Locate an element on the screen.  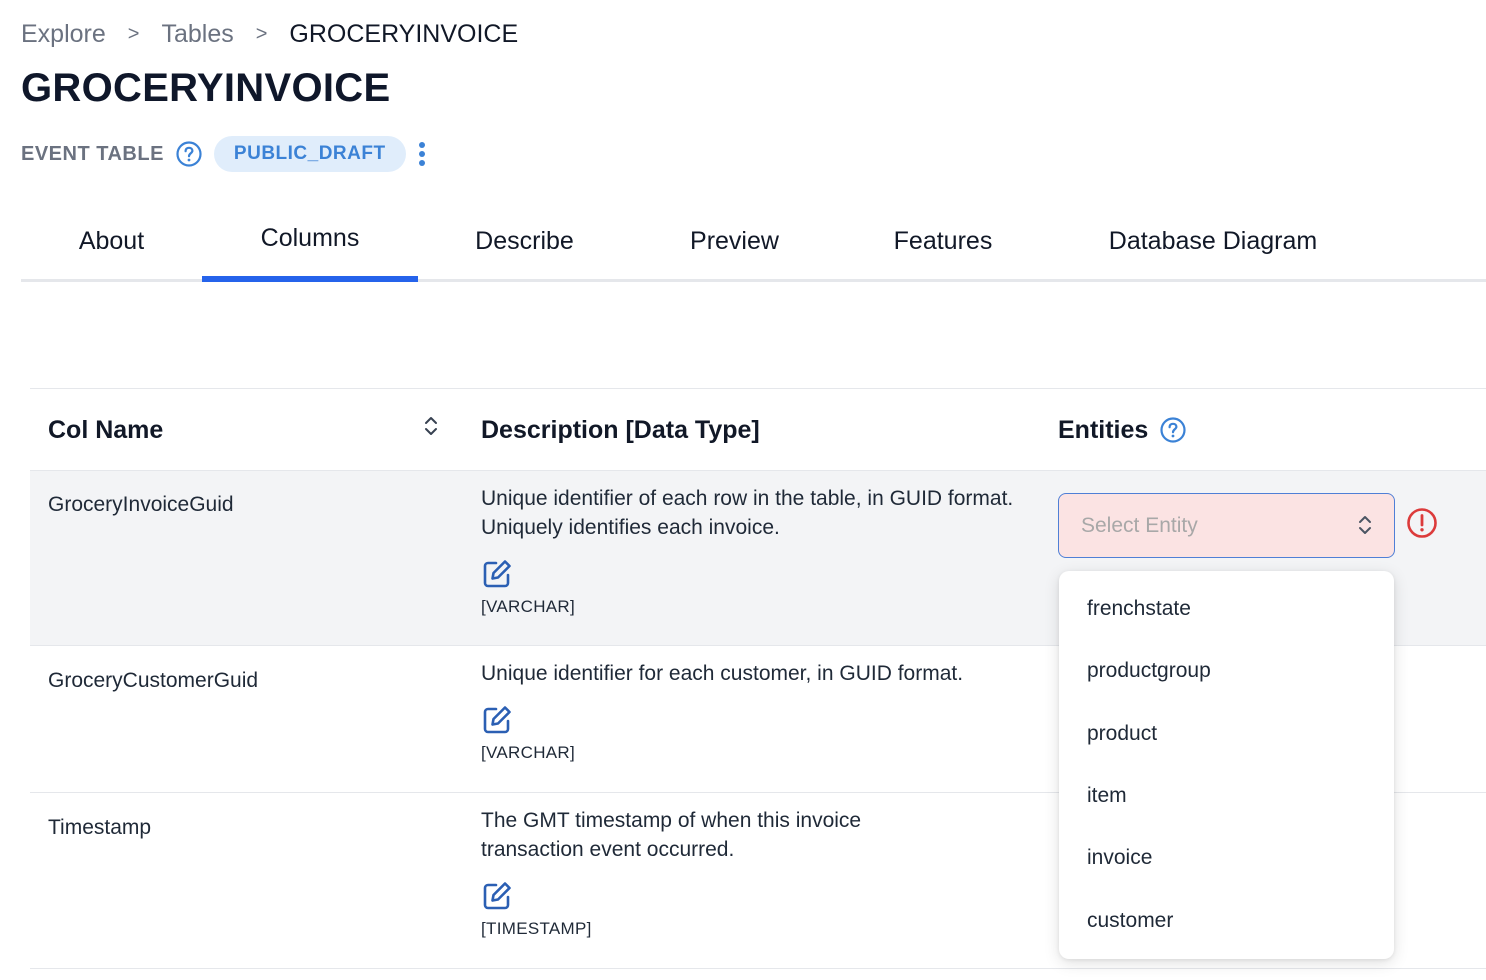
breadcrumb-current: GROCERYINVOICE is located at coordinates (404, 34).